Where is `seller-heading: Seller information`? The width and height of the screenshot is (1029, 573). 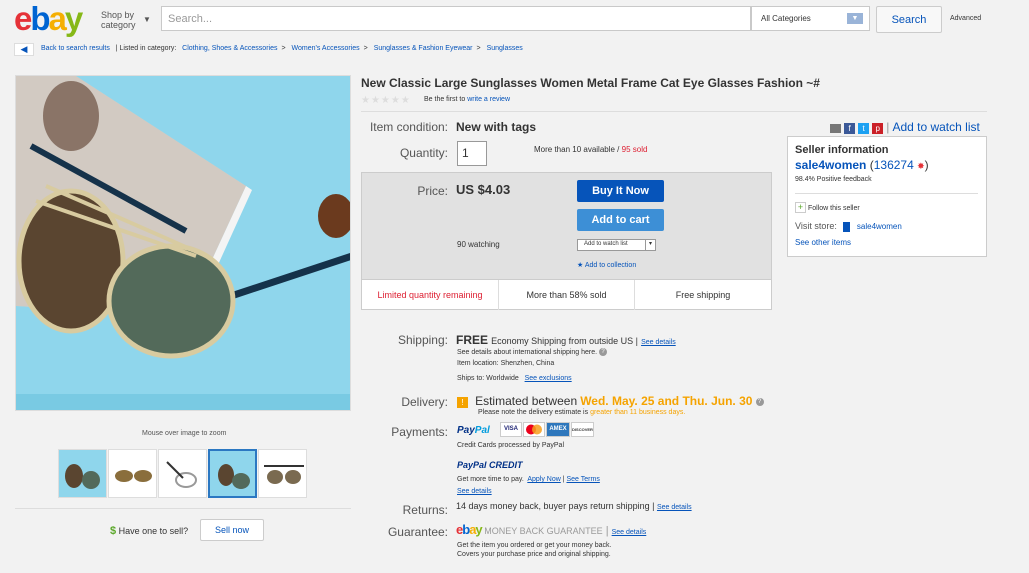 seller-heading: Seller information is located at coordinates (842, 150).